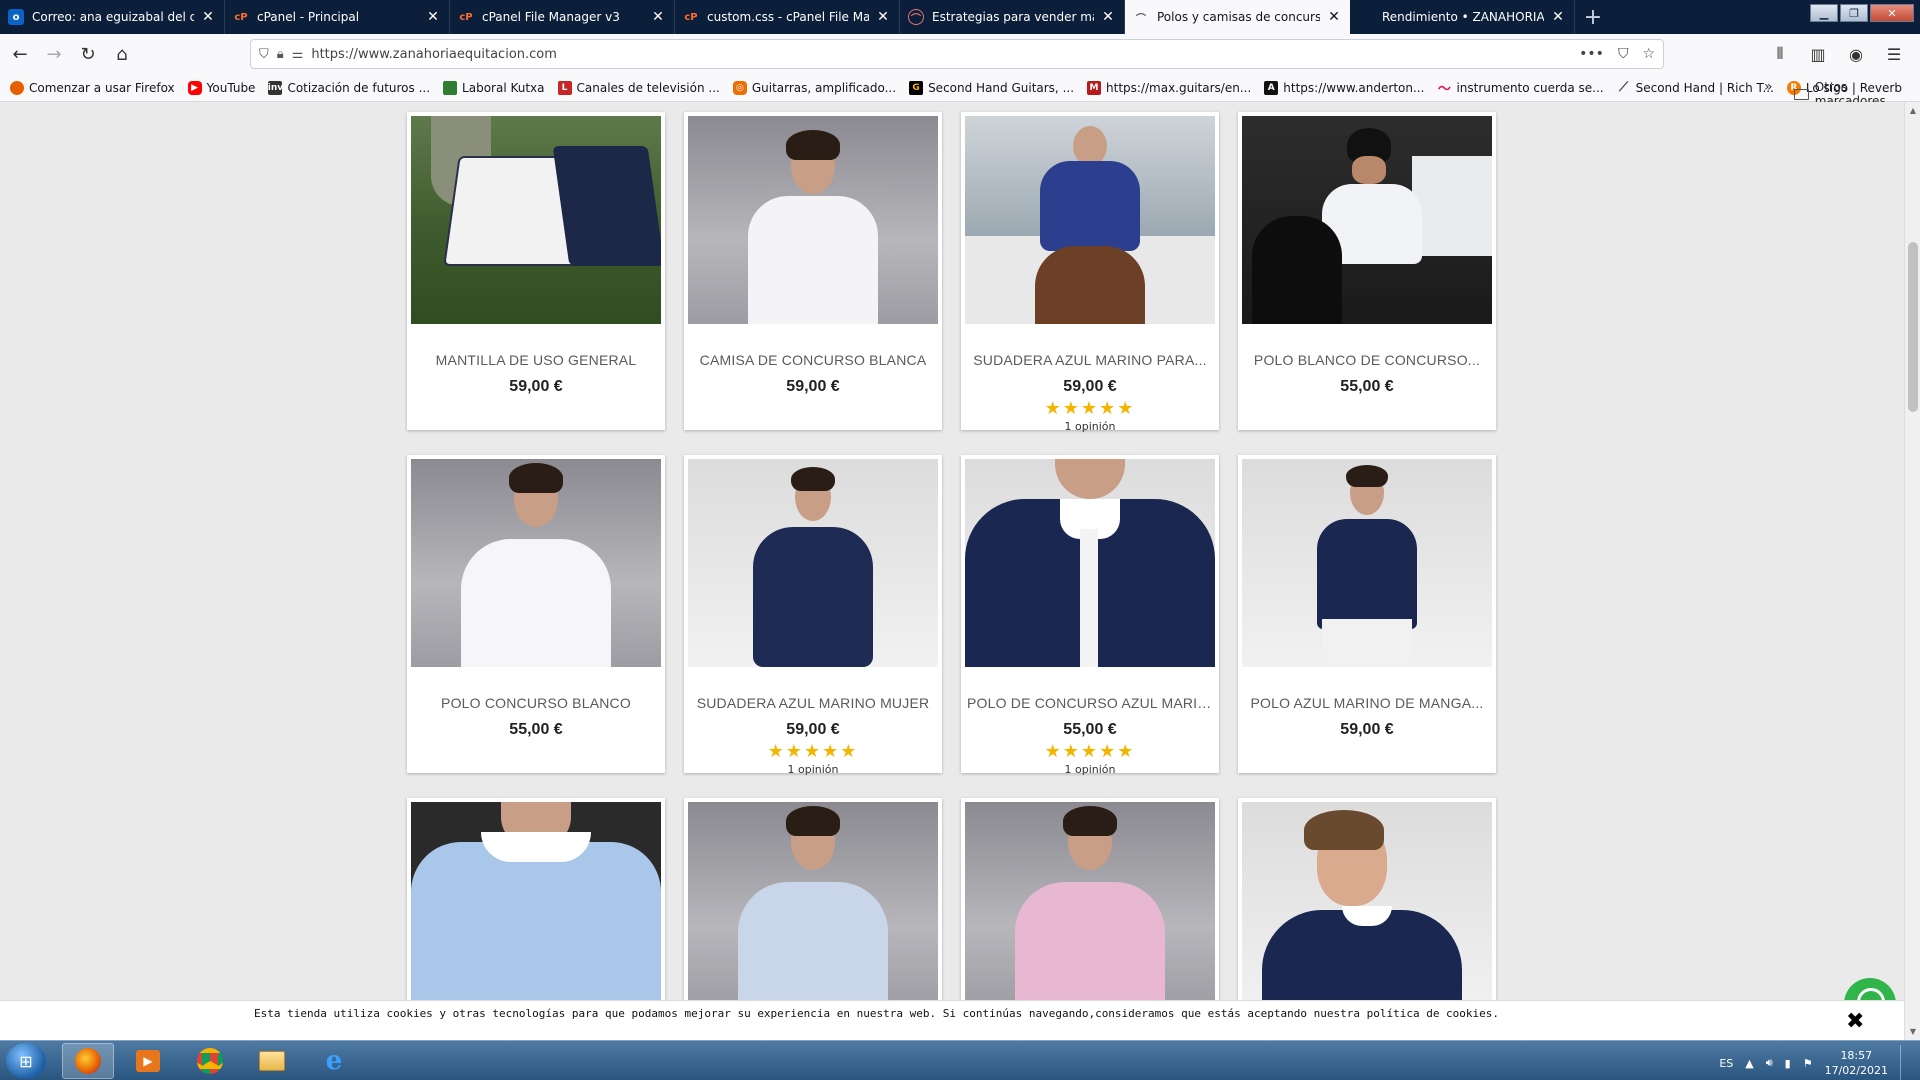 This screenshot has width=1920, height=1080. I want to click on product-name: CAMISA DE CONCURSO BLANCA, so click(813, 360).